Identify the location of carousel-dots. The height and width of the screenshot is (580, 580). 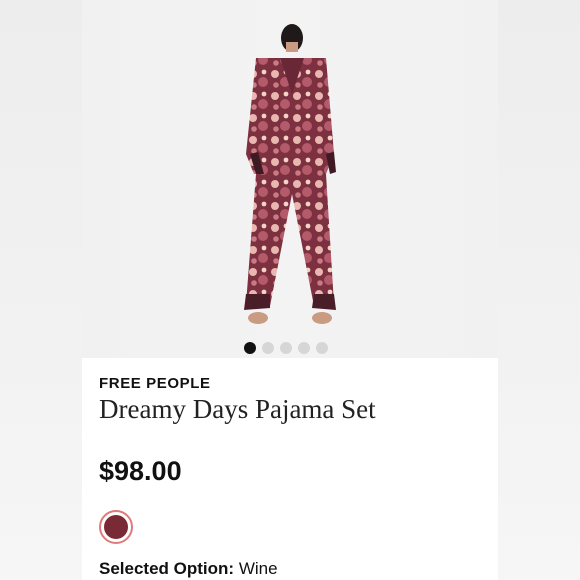
(286, 348).